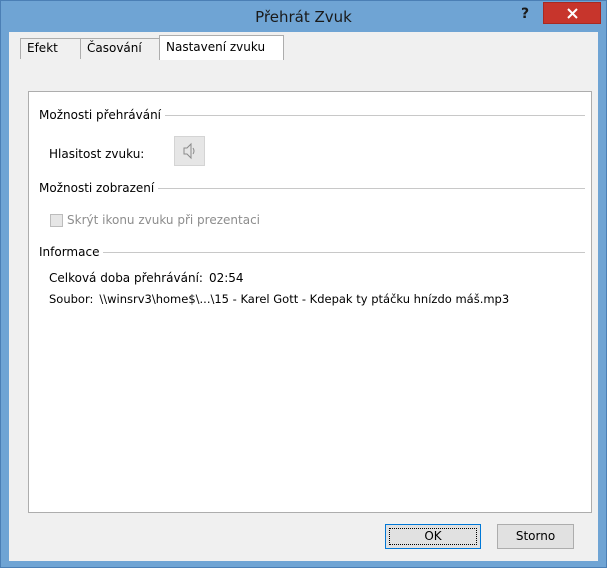  What do you see at coordinates (97, 188) in the screenshot?
I see `display-header-label: Možnosti zobrazení` at bounding box center [97, 188].